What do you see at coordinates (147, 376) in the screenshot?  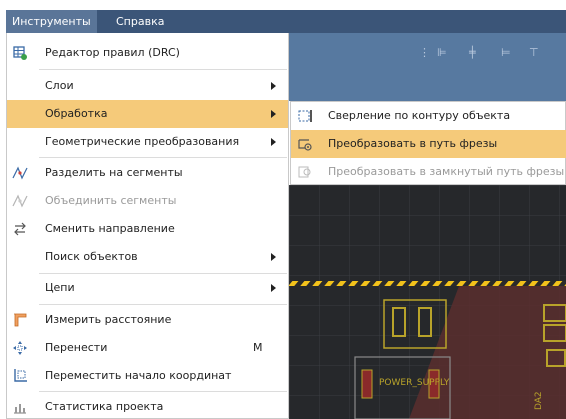 I see `menu-item-move-origin: Переместить начало координат` at bounding box center [147, 376].